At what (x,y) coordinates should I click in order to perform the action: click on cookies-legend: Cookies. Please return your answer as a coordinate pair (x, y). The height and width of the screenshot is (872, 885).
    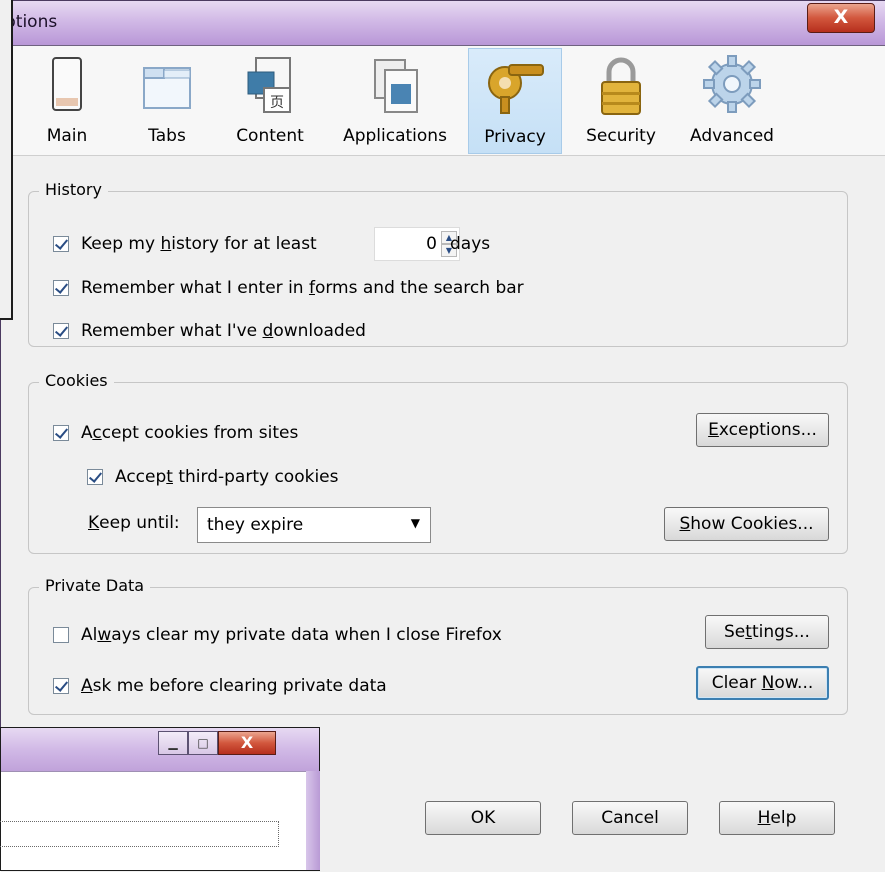
    Looking at the image, I should click on (76, 380).